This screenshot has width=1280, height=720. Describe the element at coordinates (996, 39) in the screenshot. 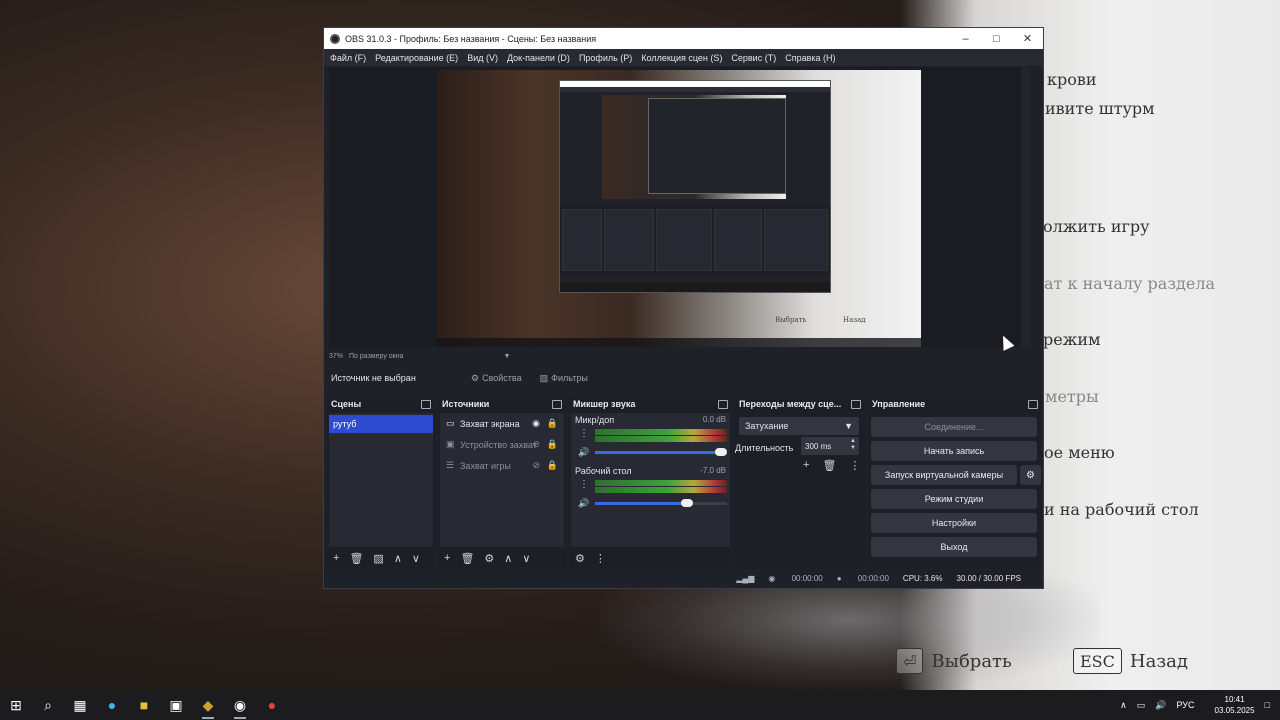

I see `maximize-icon: □` at that location.